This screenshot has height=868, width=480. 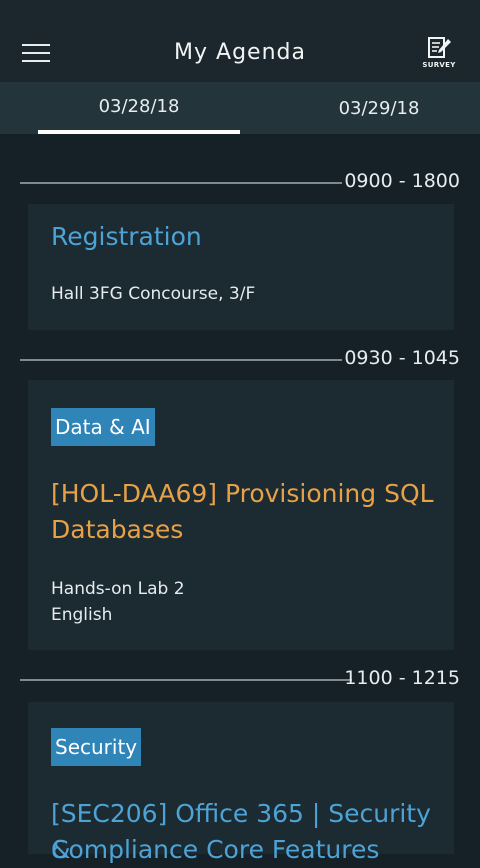 What do you see at coordinates (153, 294) in the screenshot?
I see `session-location: Hall 3FG Concourse, 3/F` at bounding box center [153, 294].